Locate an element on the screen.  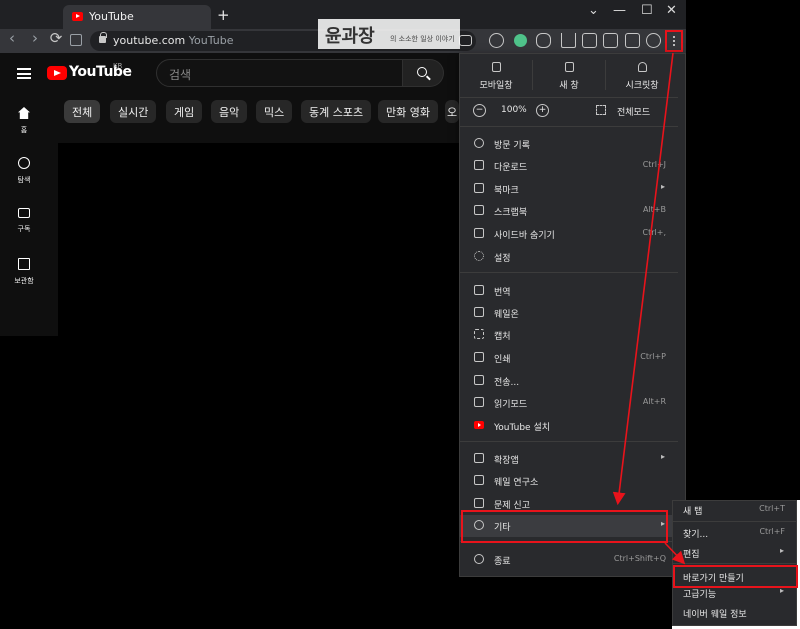
arrow-menu-to-more is located at coordinates (643, 279).